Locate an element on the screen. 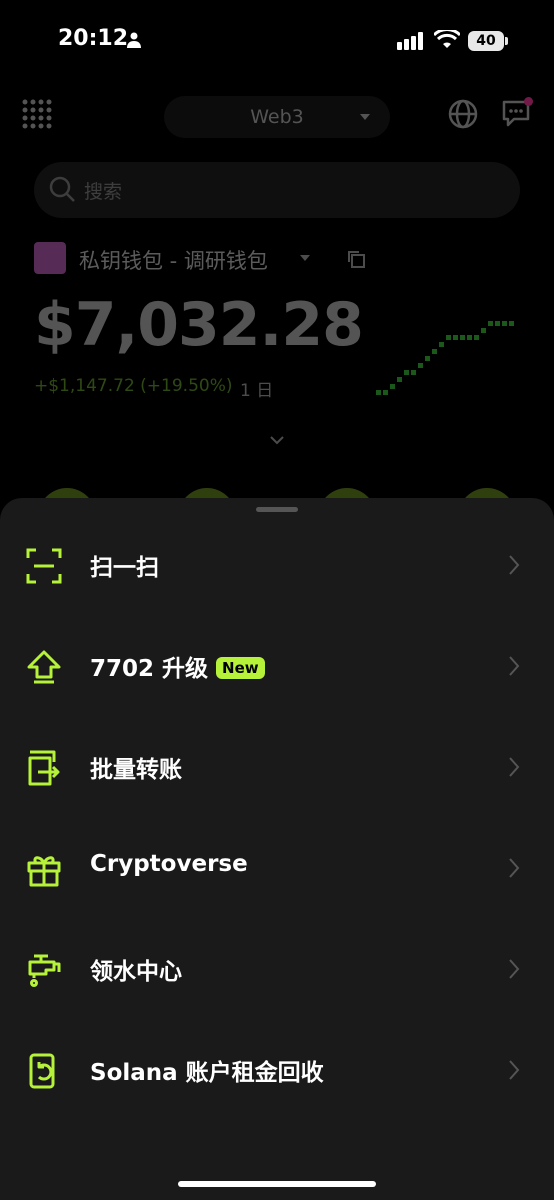 The width and height of the screenshot is (554, 1200). menu-item-solana-rent-reclaim: Solana 账户租金回收 is located at coordinates (277, 1071).